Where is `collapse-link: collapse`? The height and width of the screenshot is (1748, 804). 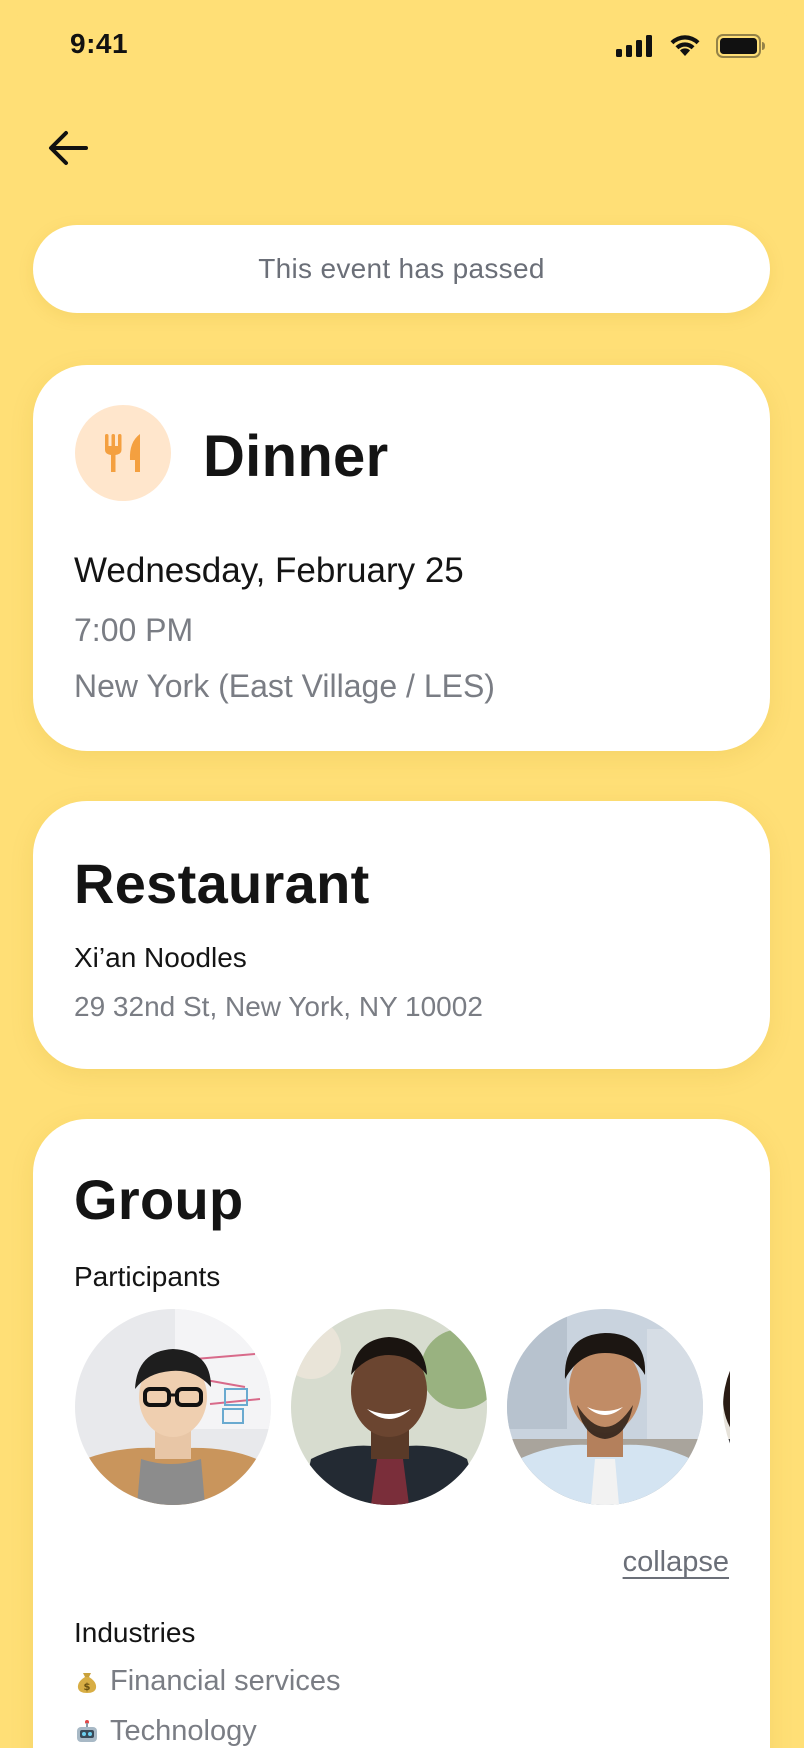 collapse-link: collapse is located at coordinates (676, 1562).